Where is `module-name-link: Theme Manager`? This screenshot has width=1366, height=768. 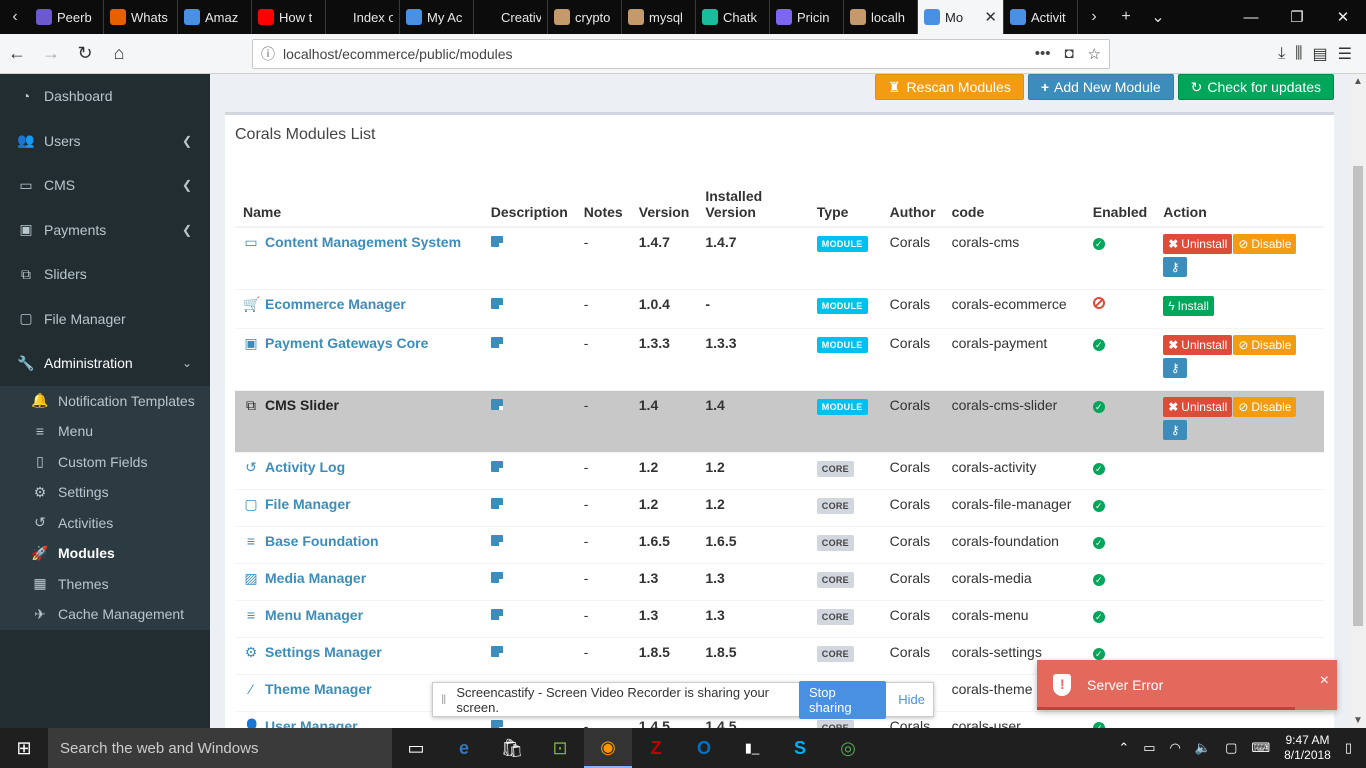
module-name-link: Theme Manager is located at coordinates (318, 689).